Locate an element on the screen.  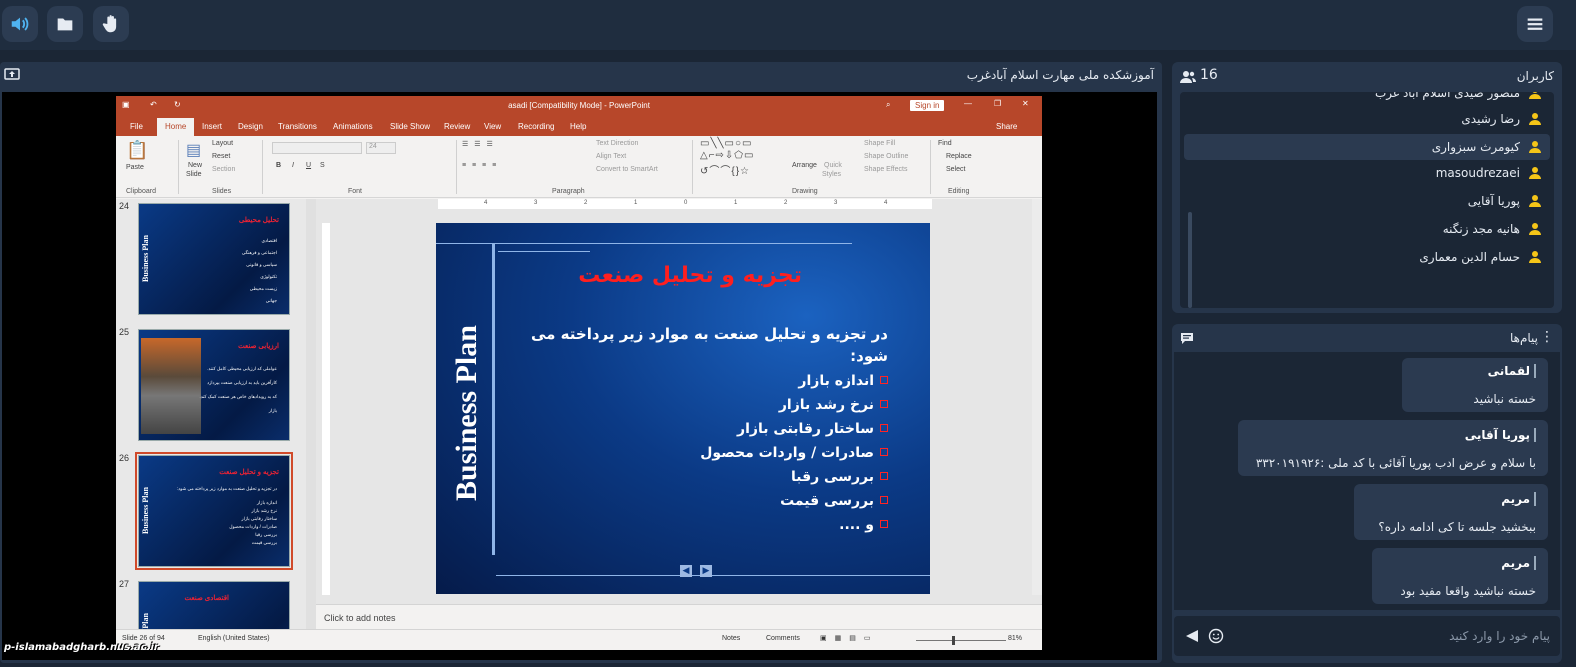
language-status: English (United States) is located at coordinates (234, 638).